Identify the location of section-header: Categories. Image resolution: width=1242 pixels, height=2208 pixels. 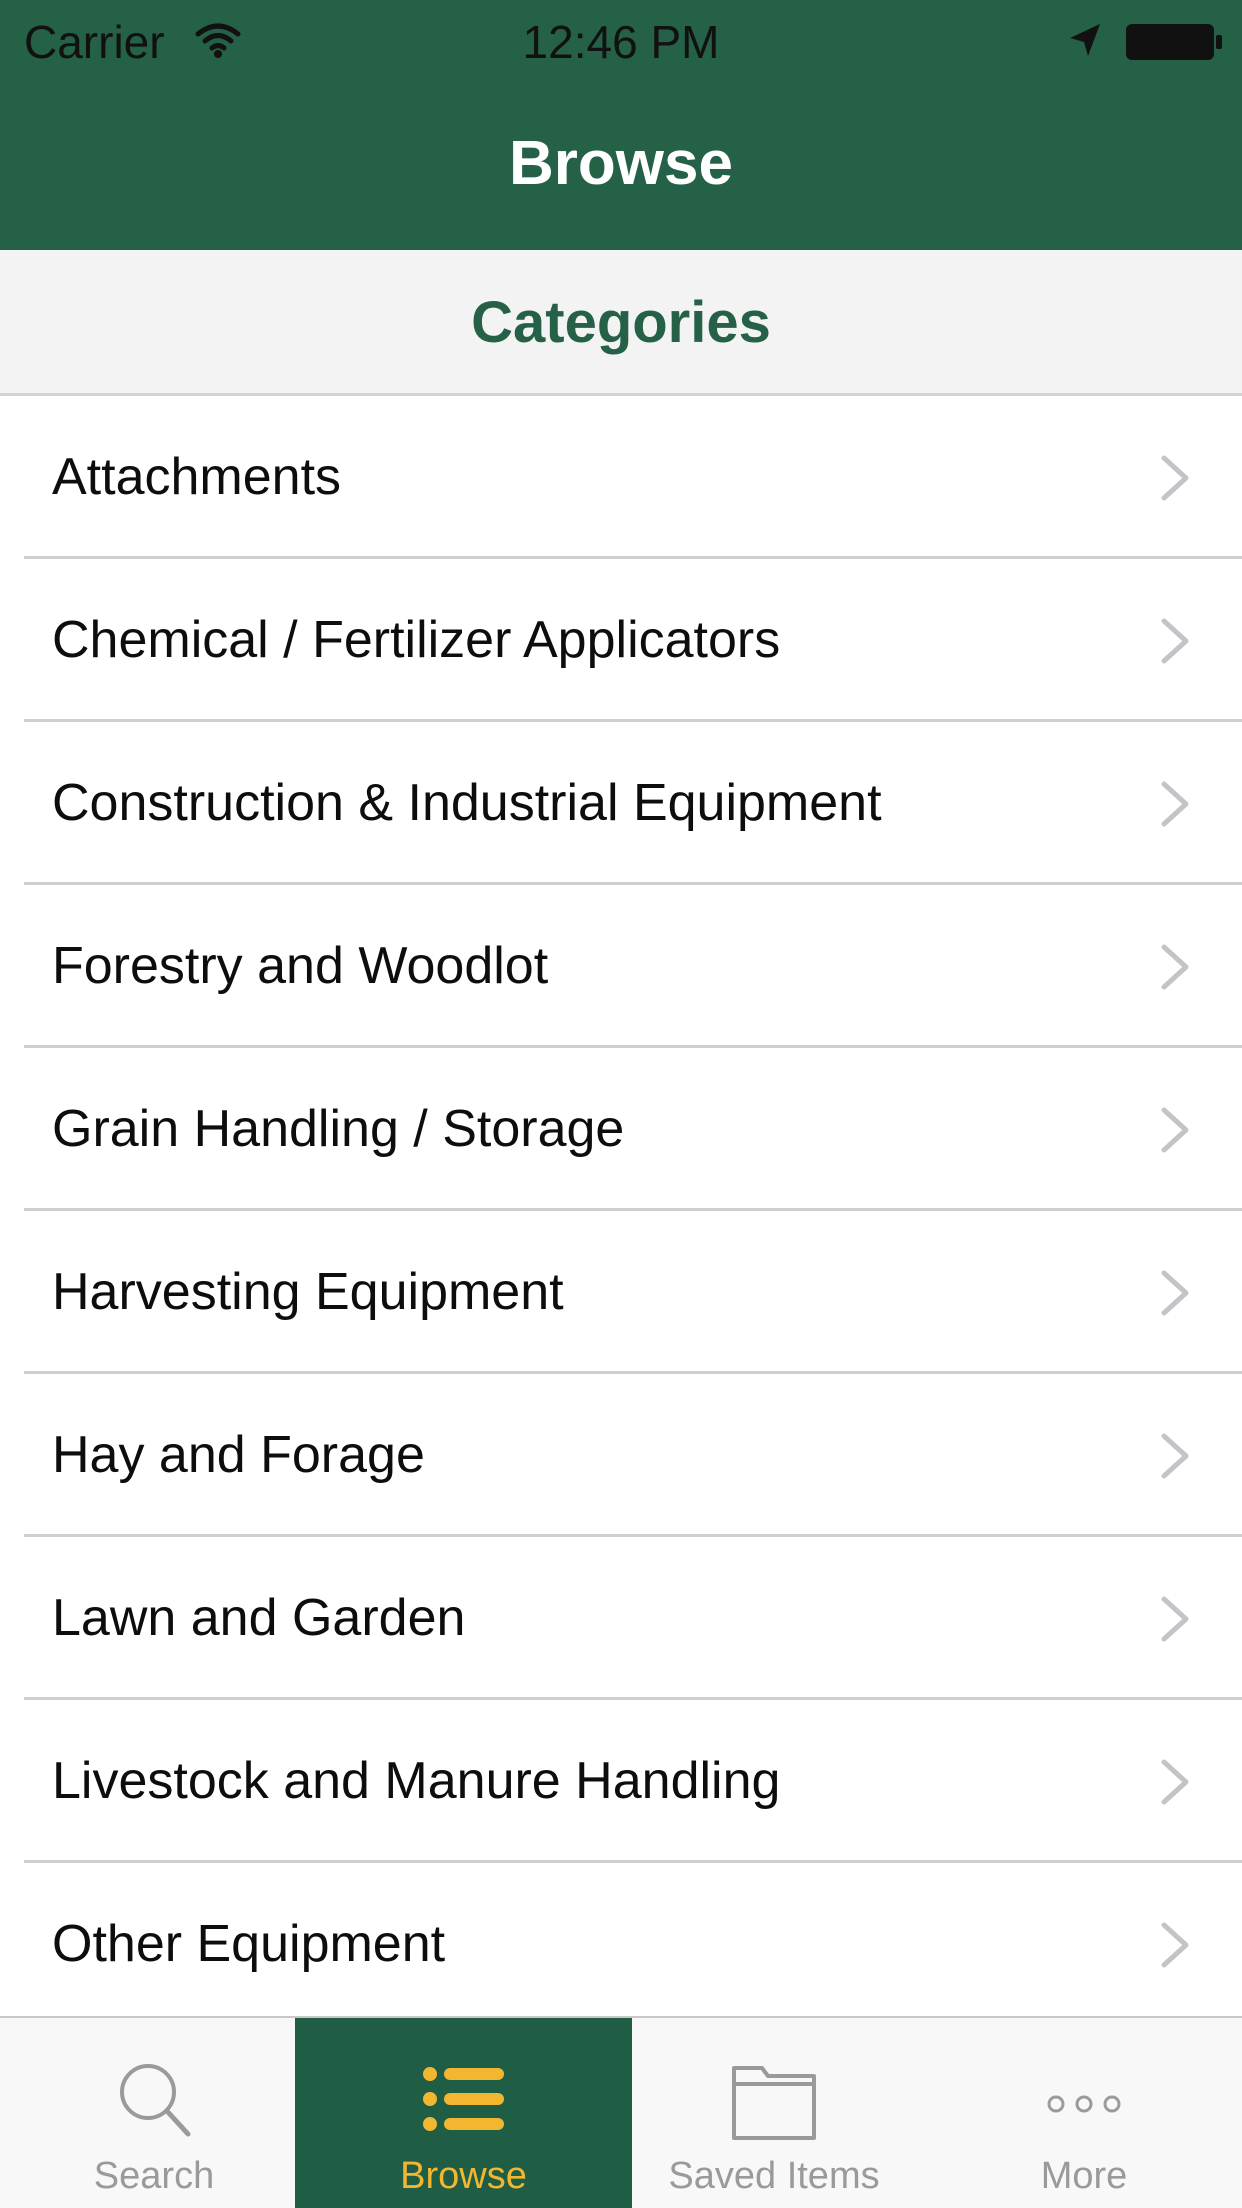
(621, 323).